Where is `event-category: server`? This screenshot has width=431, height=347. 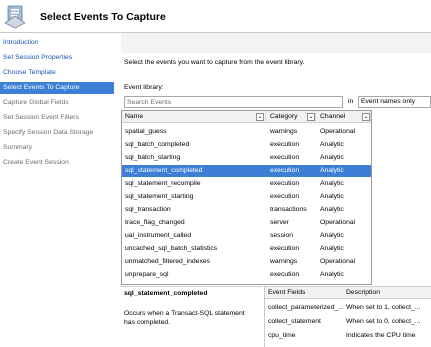 event-category: server is located at coordinates (279, 222).